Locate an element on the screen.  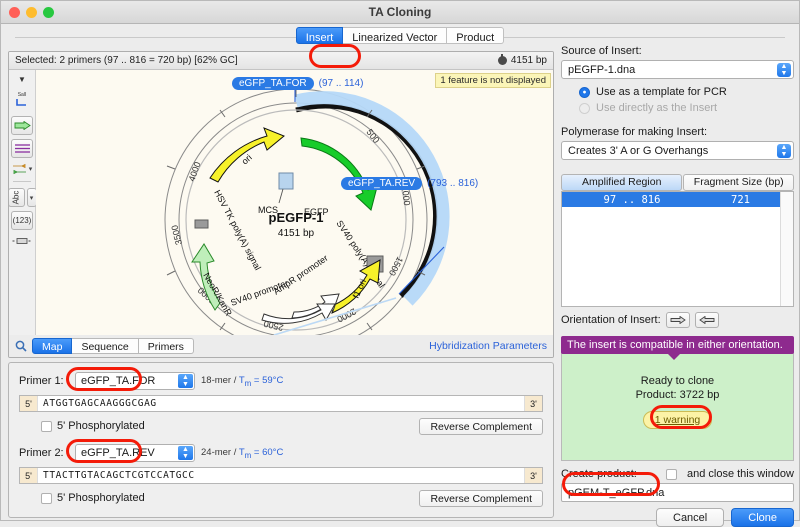
tick-4000: 4000 is located at coordinates (194, 171).